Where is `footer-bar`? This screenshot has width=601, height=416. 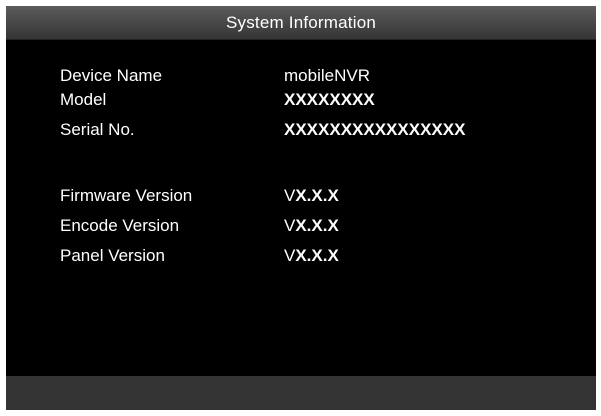 footer-bar is located at coordinates (301, 393).